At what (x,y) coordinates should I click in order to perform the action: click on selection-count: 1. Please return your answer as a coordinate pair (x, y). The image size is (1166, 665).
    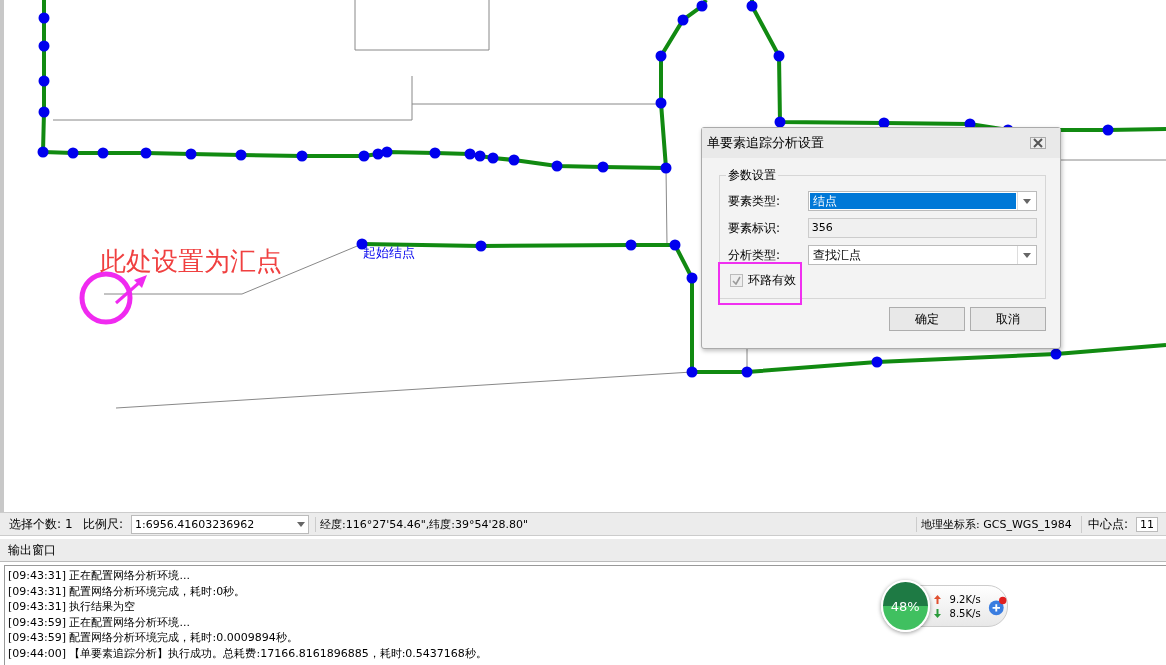
    Looking at the image, I should click on (69, 524).